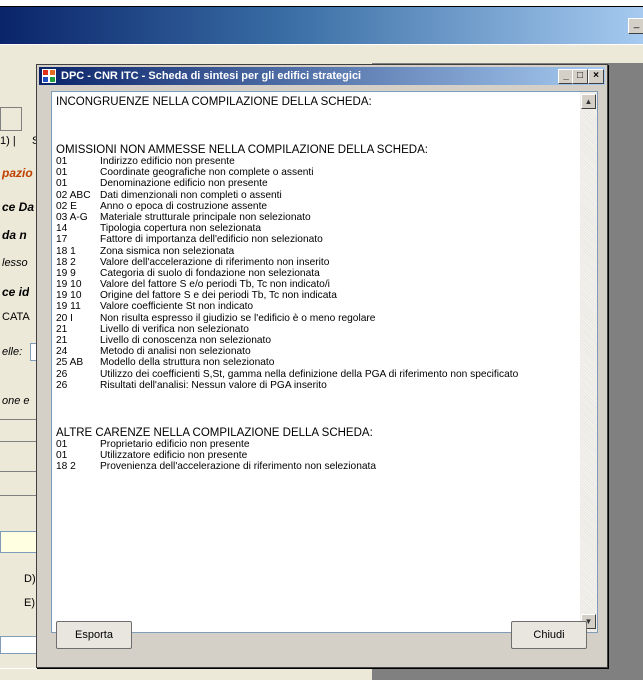 The image size is (643, 680). Describe the element at coordinates (62, 229) in the screenshot. I see `item-code: 14` at that location.